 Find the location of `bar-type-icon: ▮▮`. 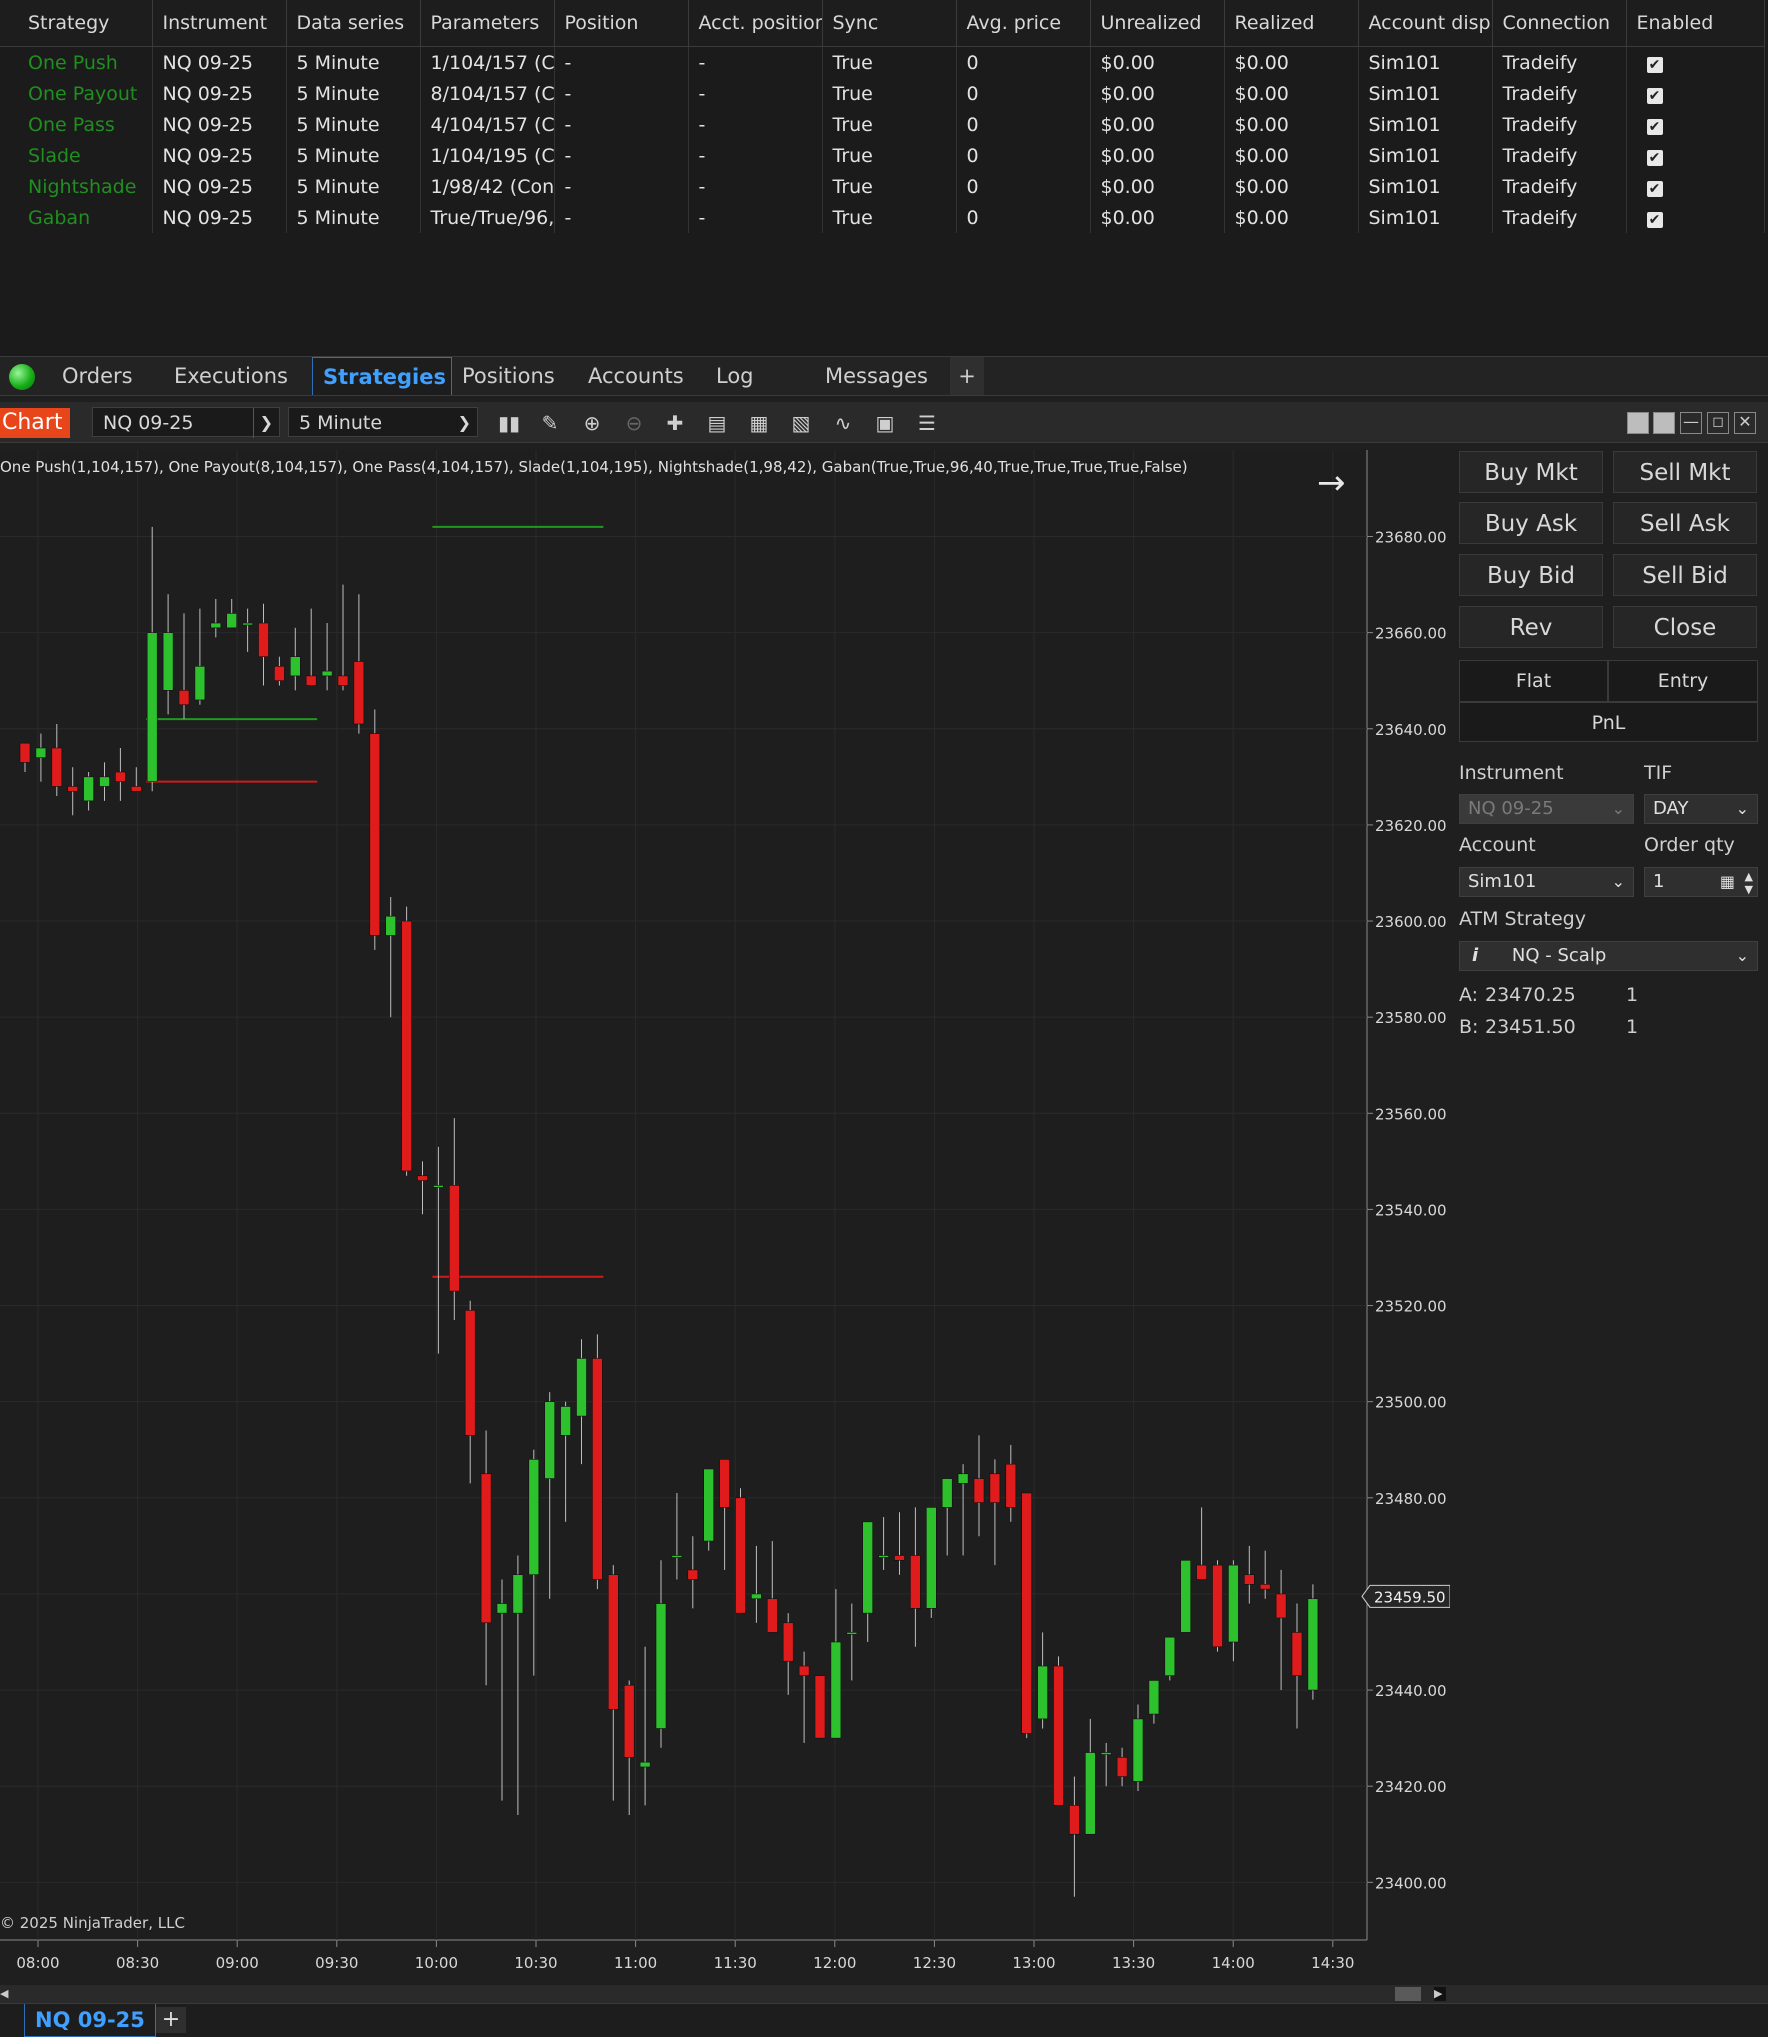

bar-type-icon: ▮▮ is located at coordinates (509, 423).